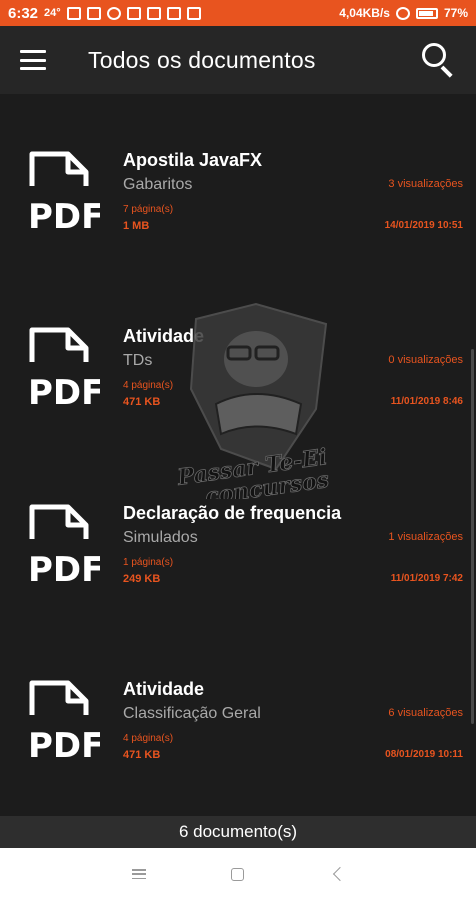  I want to click on home-icon, so click(238, 874).